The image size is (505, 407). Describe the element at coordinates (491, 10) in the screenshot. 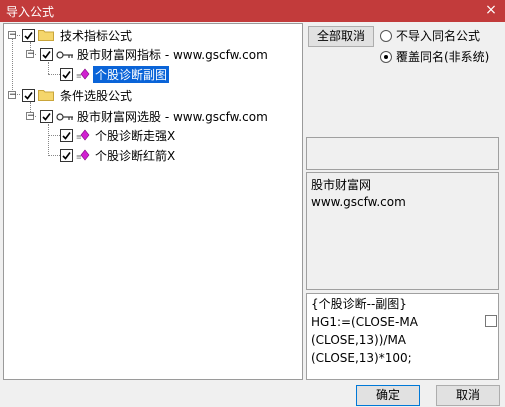

I see `close-icon: ×` at that location.